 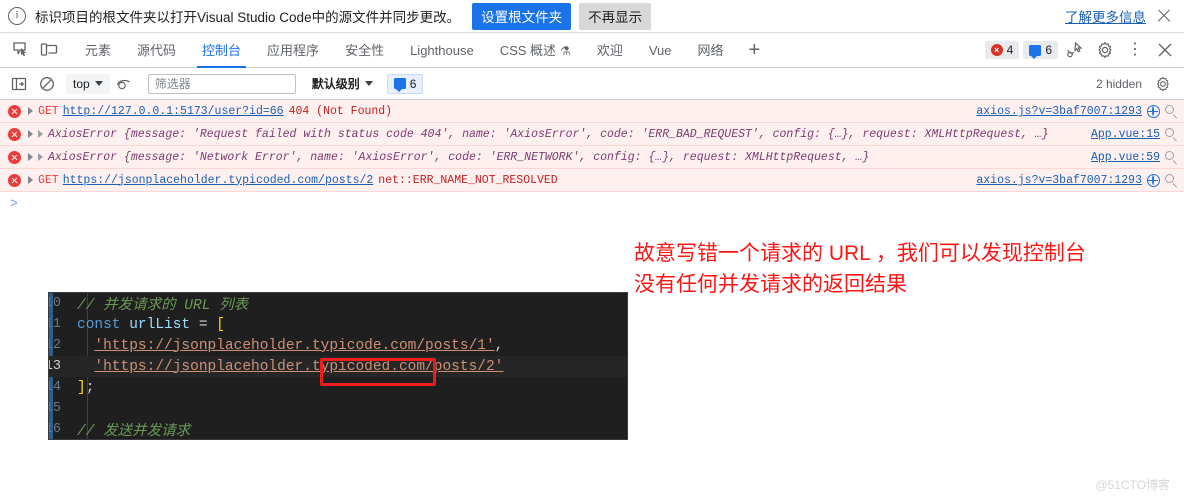 I want to click on code-line: 10 // 并发请求的 URL 列表, so click(x=338, y=303).